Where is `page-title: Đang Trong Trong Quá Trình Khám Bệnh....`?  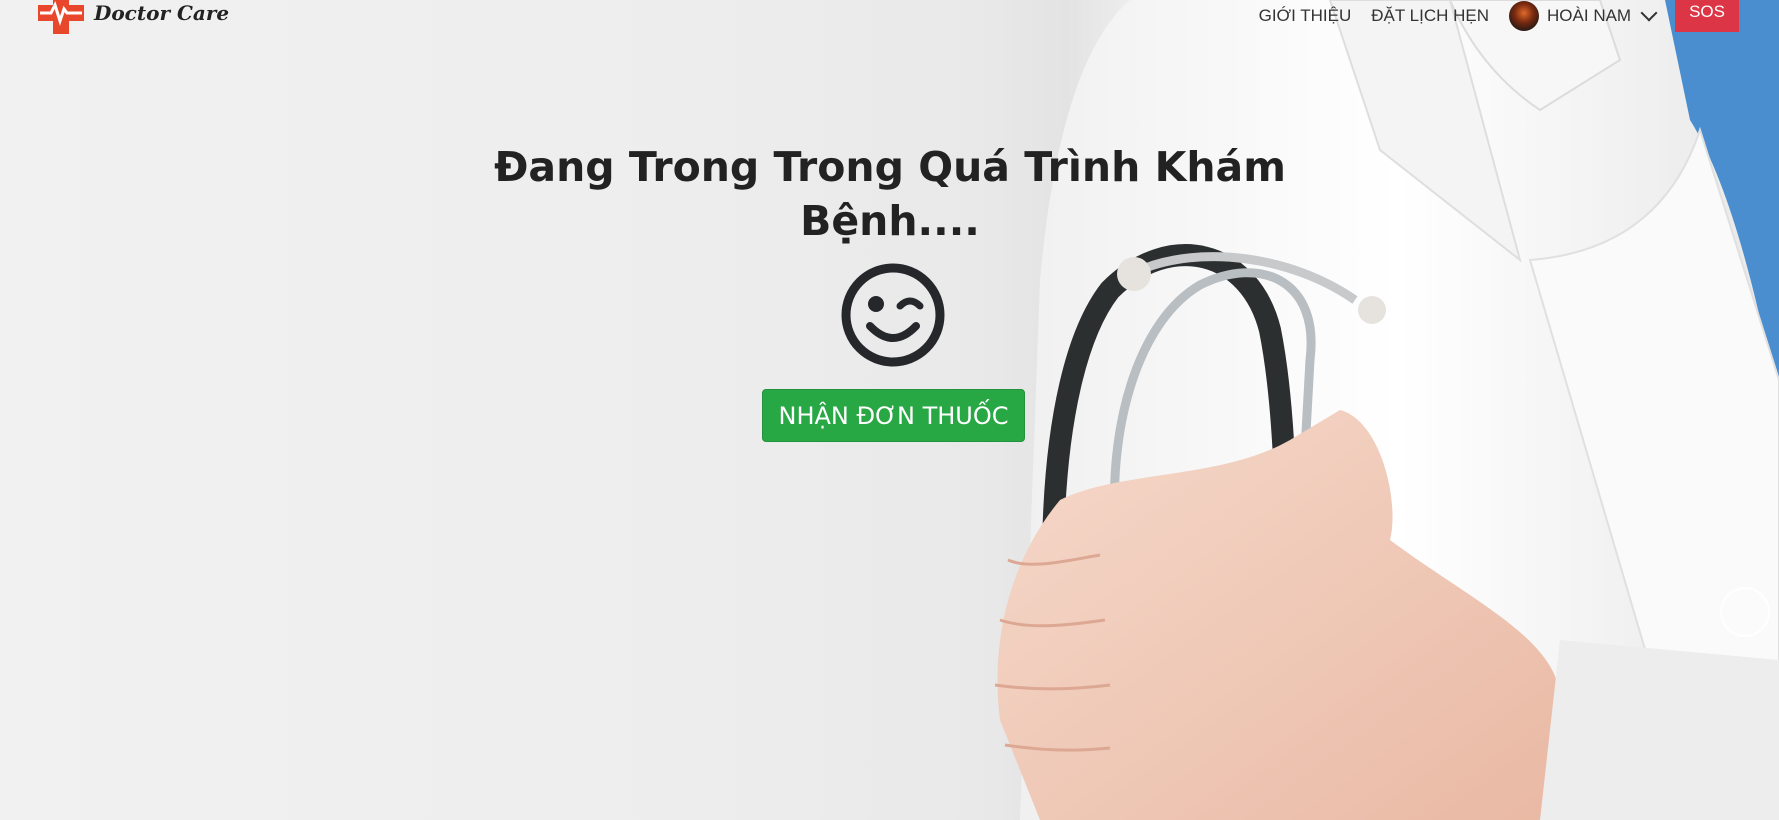
page-title: Đang Trong Trong Quá Trình Khám Bệnh.... is located at coordinates (890, 194).